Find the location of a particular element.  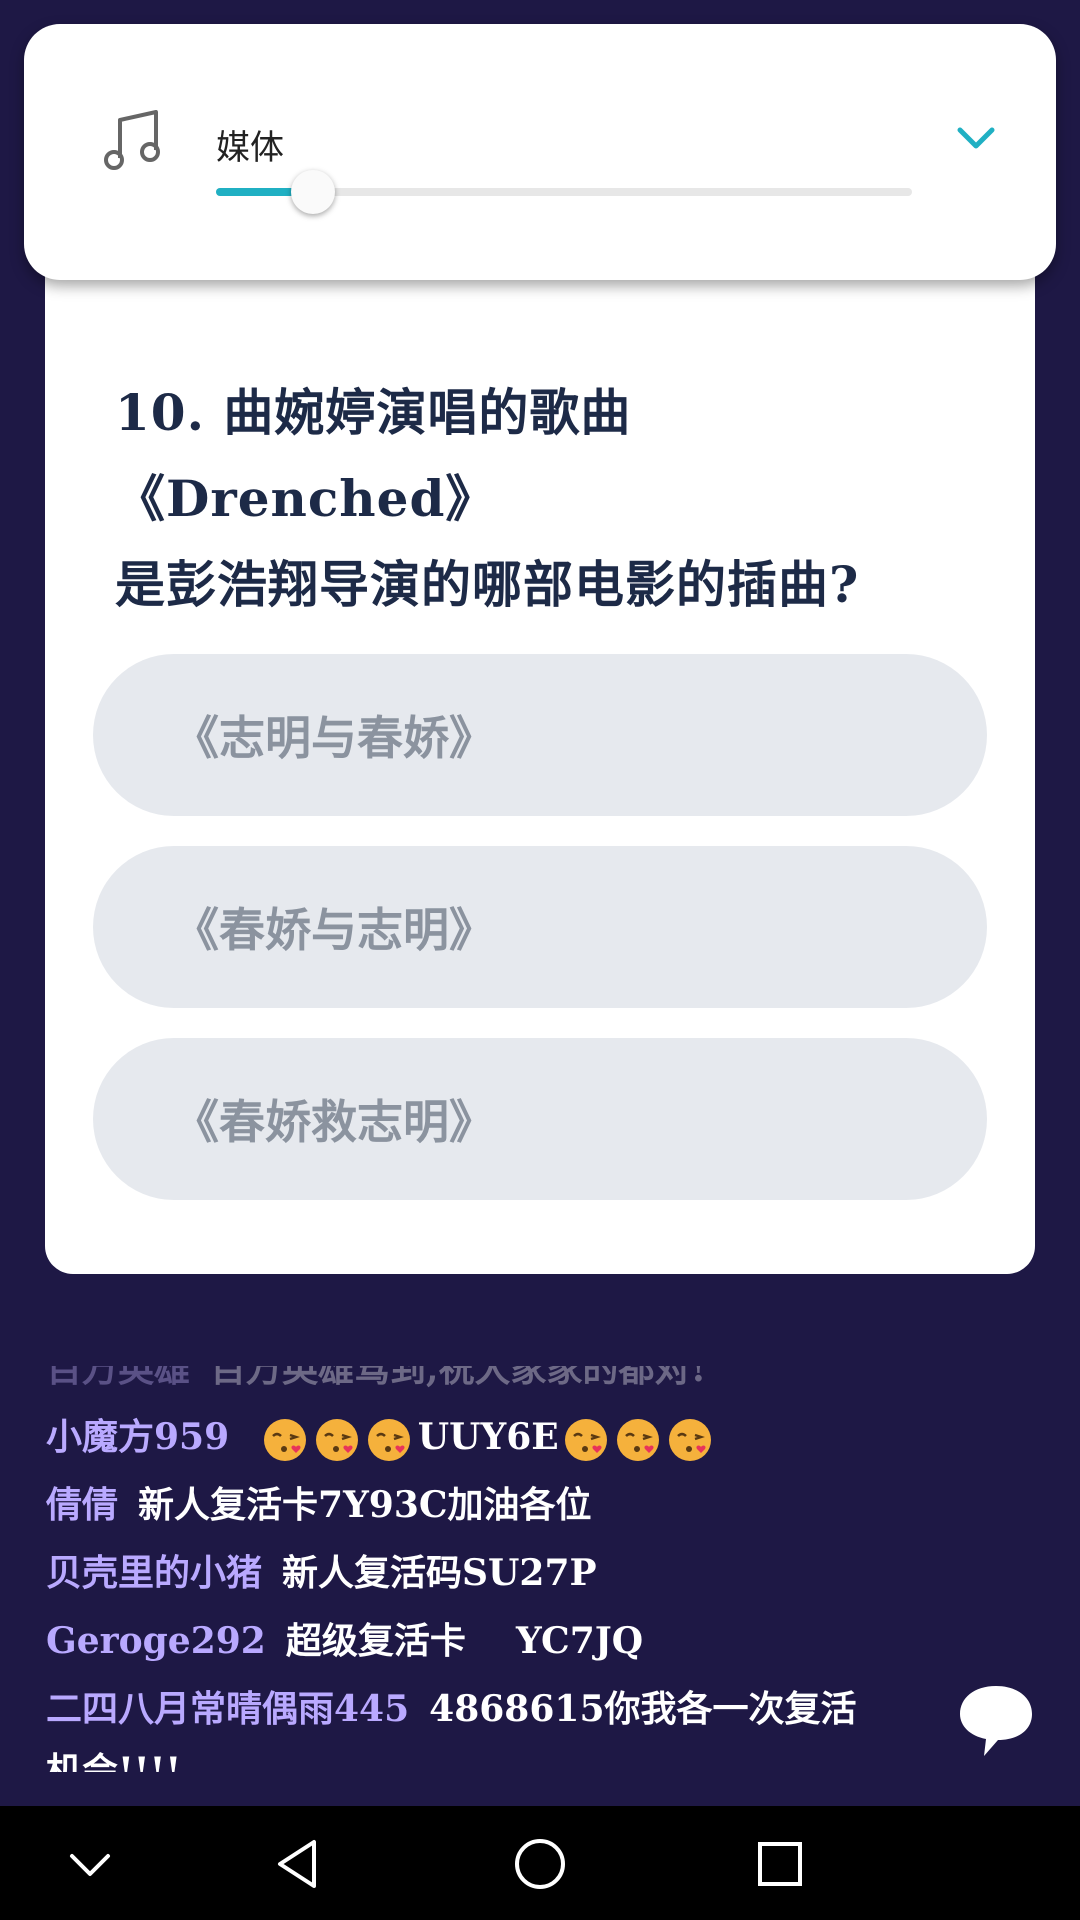

comment-code: UUY6E is located at coordinates (488, 1437).